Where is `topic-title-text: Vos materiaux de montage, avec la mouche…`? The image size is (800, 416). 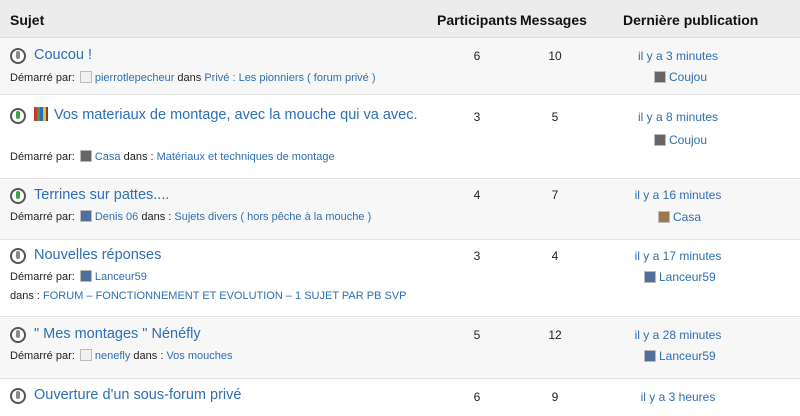
topic-title-text: Vos materiaux de montage, avec la mouche… is located at coordinates (236, 115).